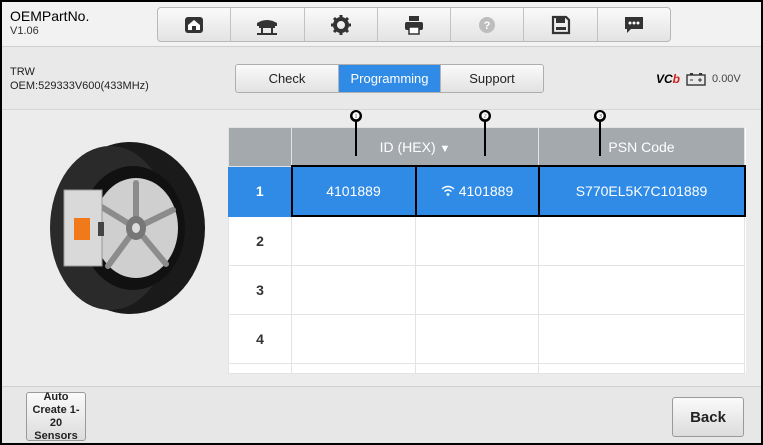 The height and width of the screenshot is (445, 763). I want to click on app-version: V1.06, so click(24, 31).